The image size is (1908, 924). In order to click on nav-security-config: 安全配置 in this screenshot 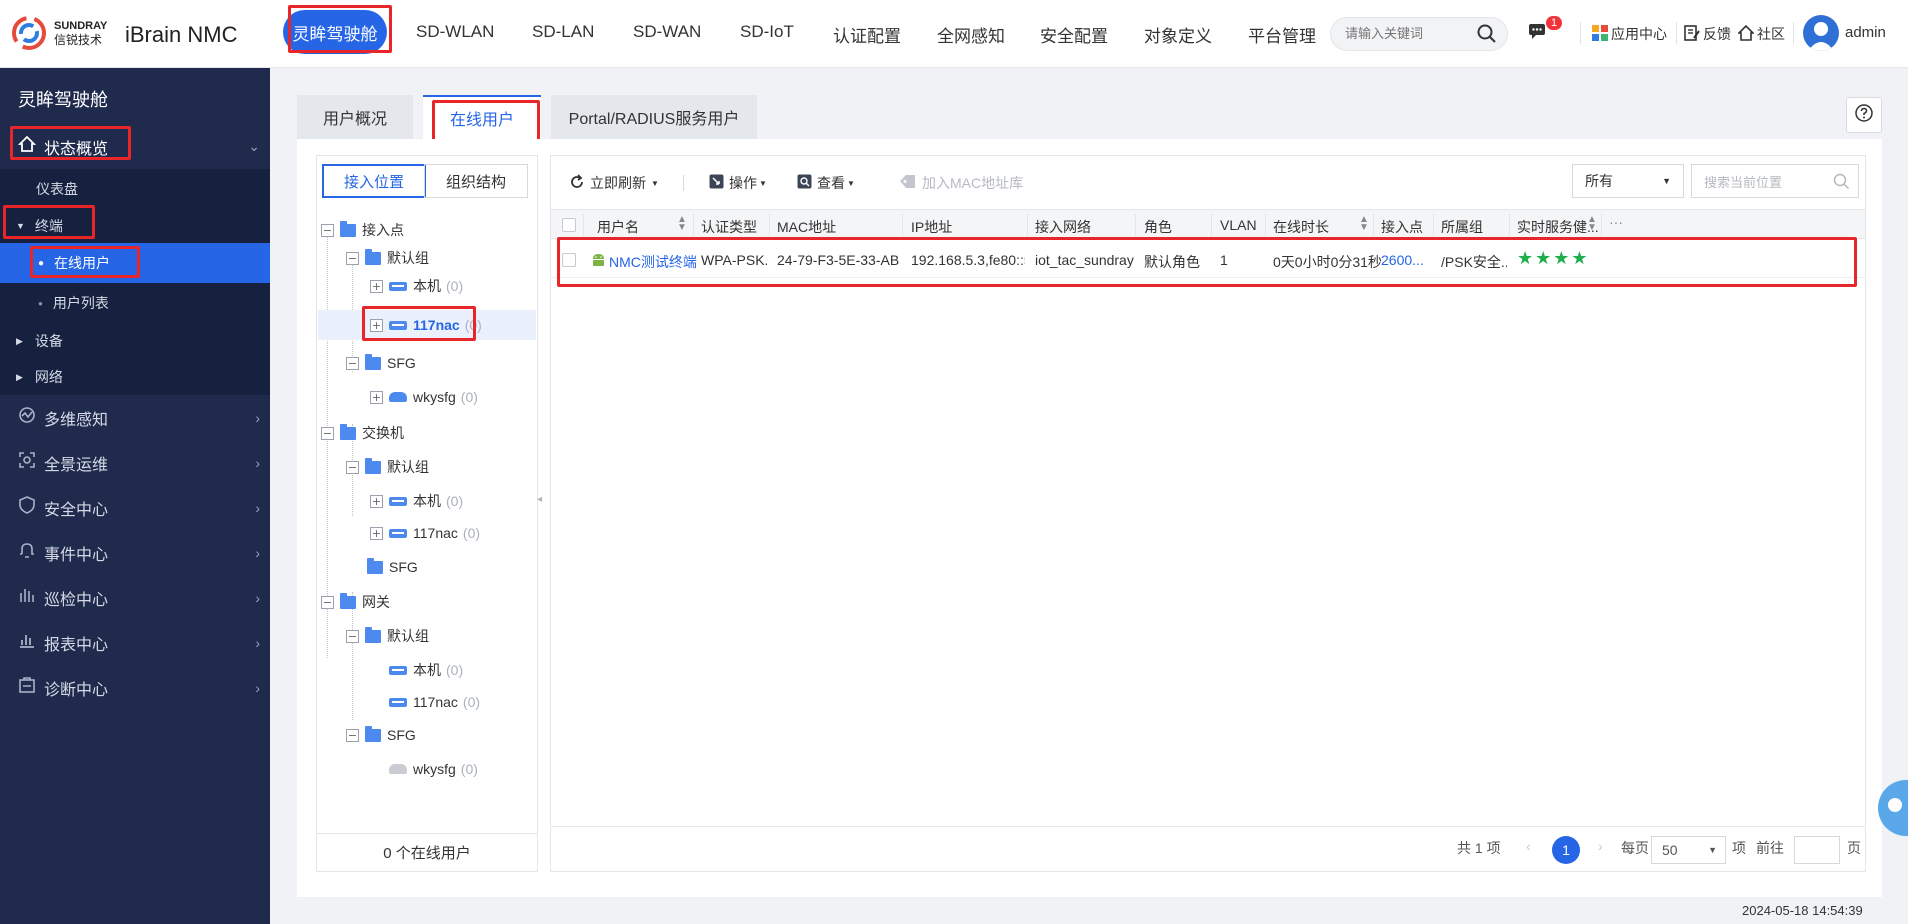, I will do `click(1074, 34)`.